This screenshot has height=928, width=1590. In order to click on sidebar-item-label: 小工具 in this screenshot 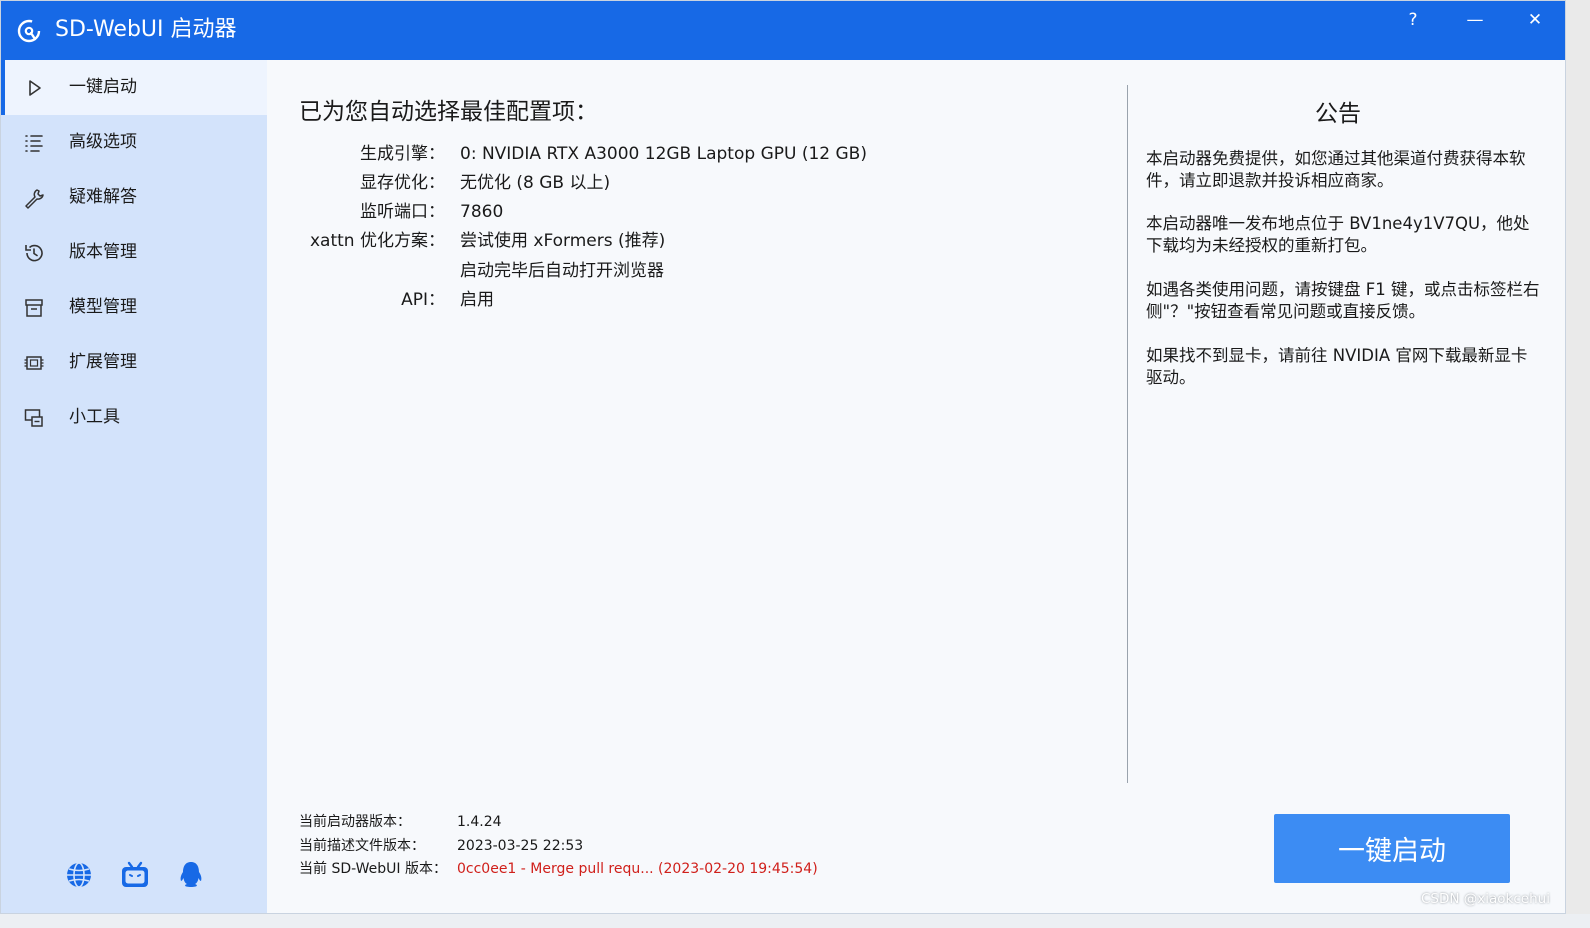, I will do `click(94, 417)`.